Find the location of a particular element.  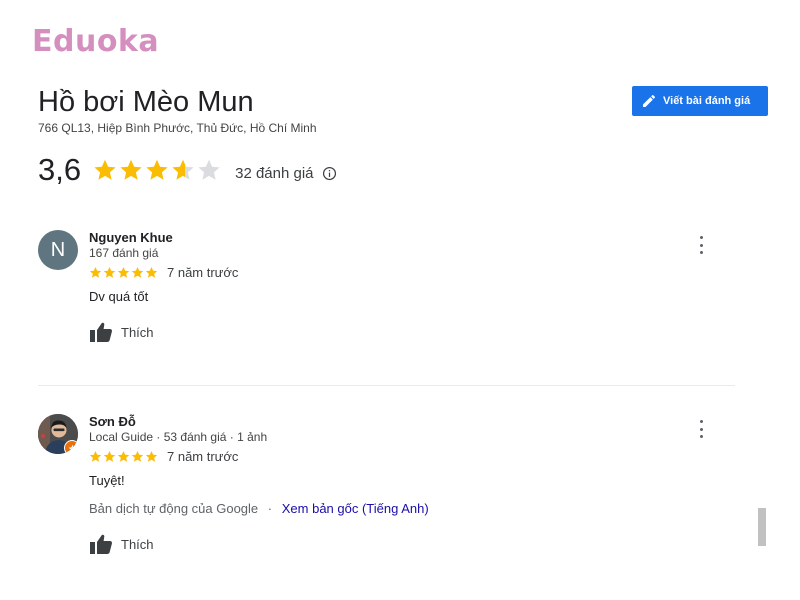

reviewer-meta: Local Guide · 53 đánh giá · 1 ảnh is located at coordinates (178, 437).